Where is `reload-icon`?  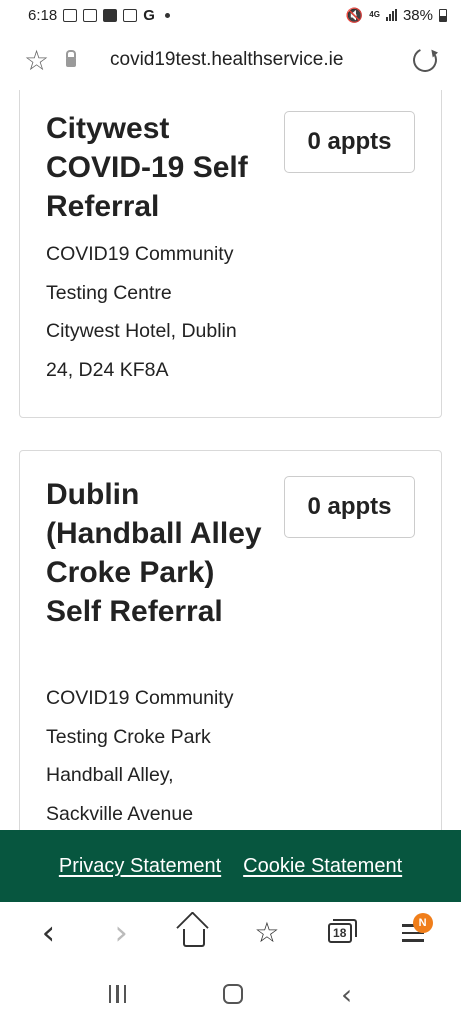
reload-icon is located at coordinates (425, 60).